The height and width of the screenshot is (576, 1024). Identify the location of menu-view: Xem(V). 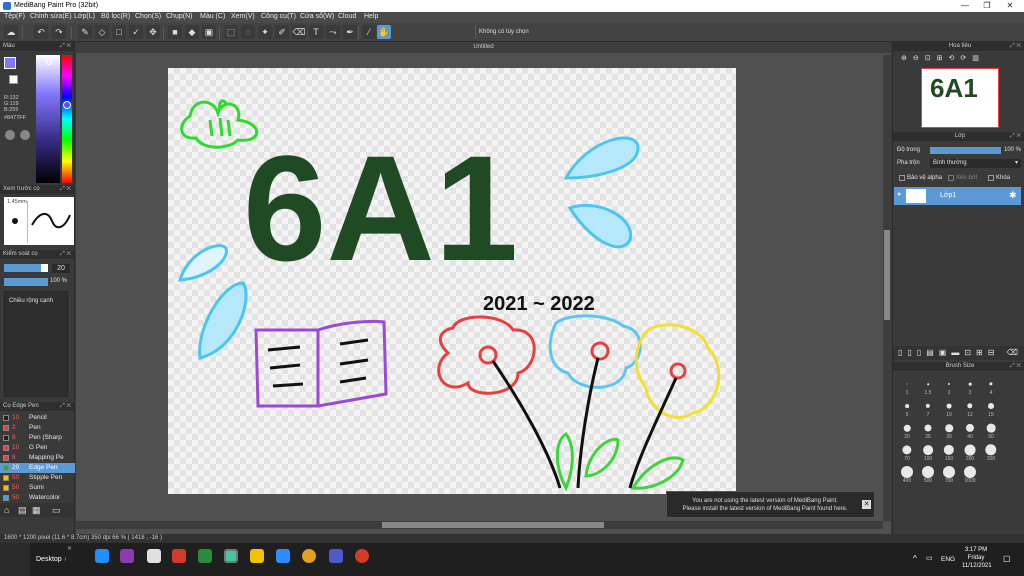
(243, 16).